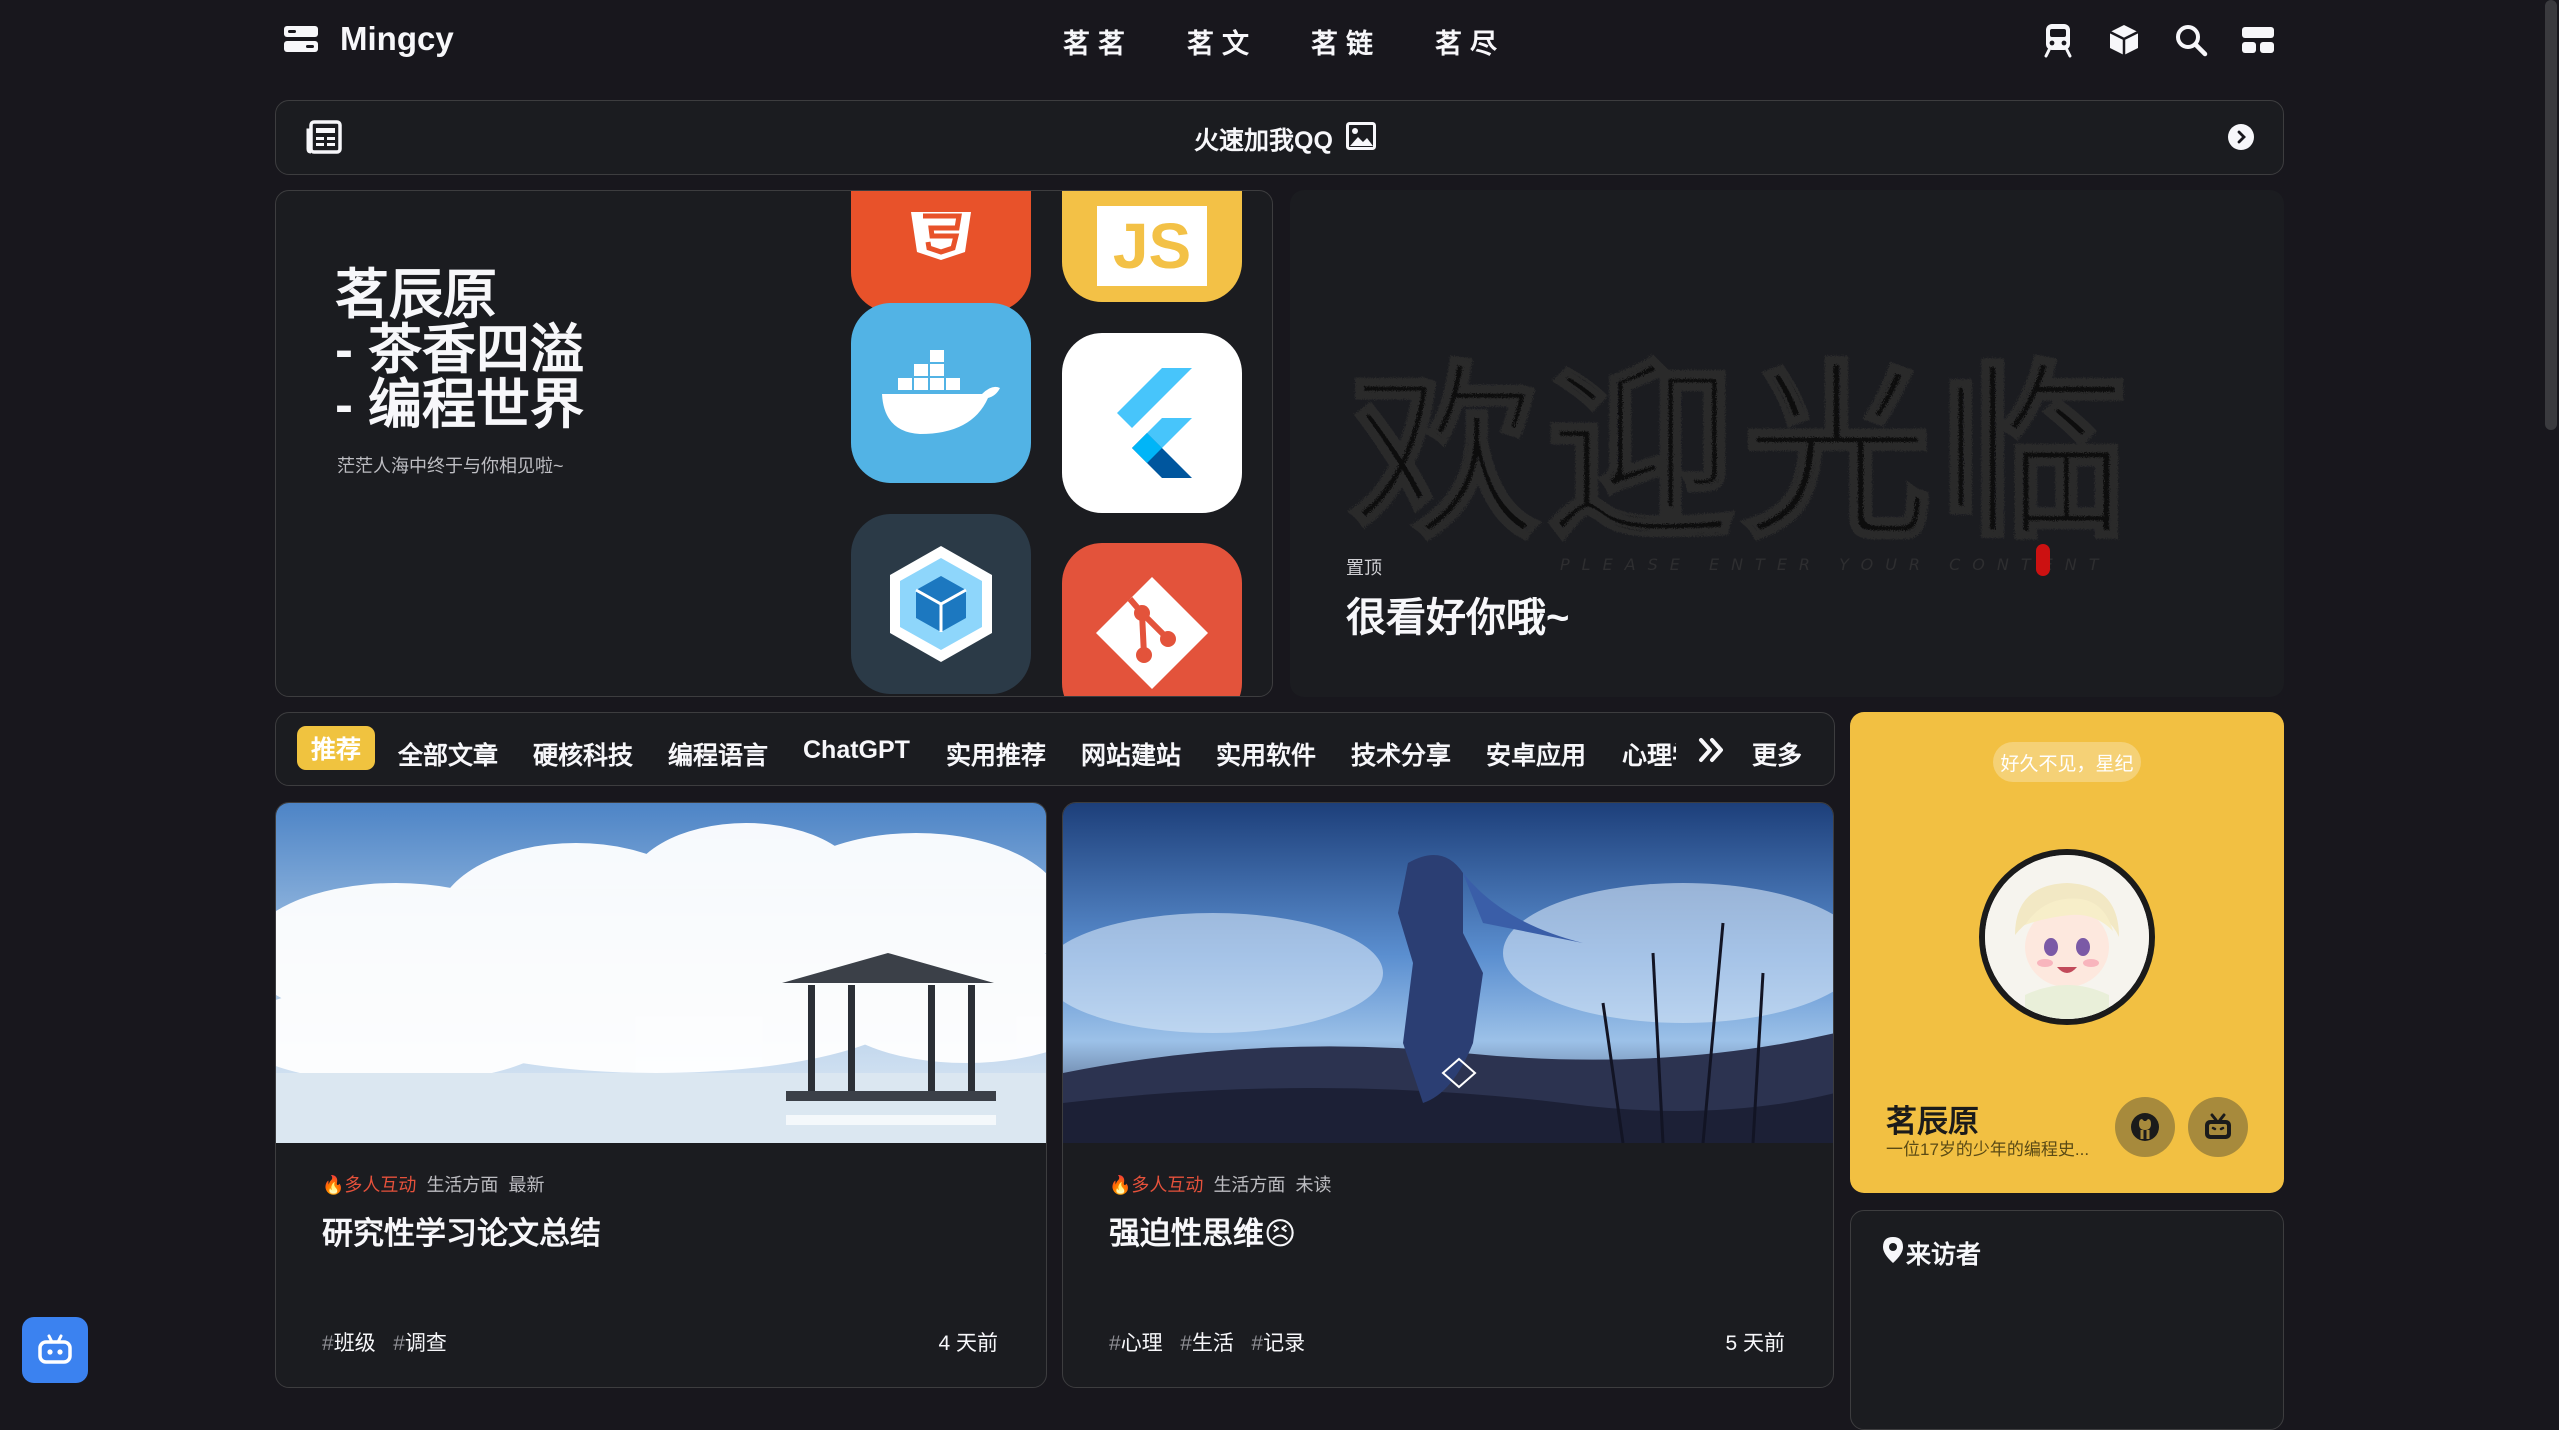 The width and height of the screenshot is (2559, 1430). I want to click on double-chevron-right-icon, so click(1712, 750).